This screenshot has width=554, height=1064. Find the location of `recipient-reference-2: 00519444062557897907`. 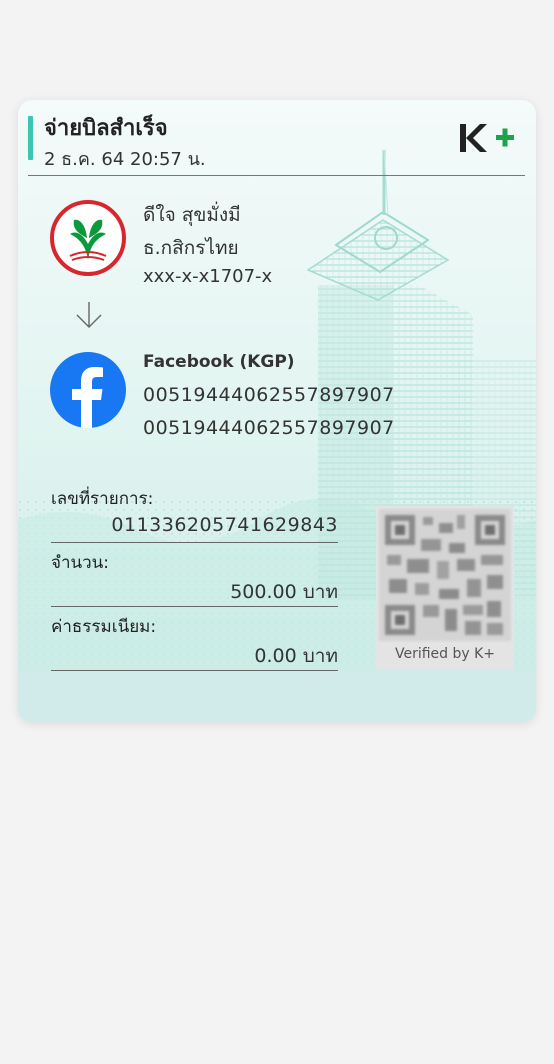

recipient-reference-2: 00519444062557897907 is located at coordinates (269, 428).